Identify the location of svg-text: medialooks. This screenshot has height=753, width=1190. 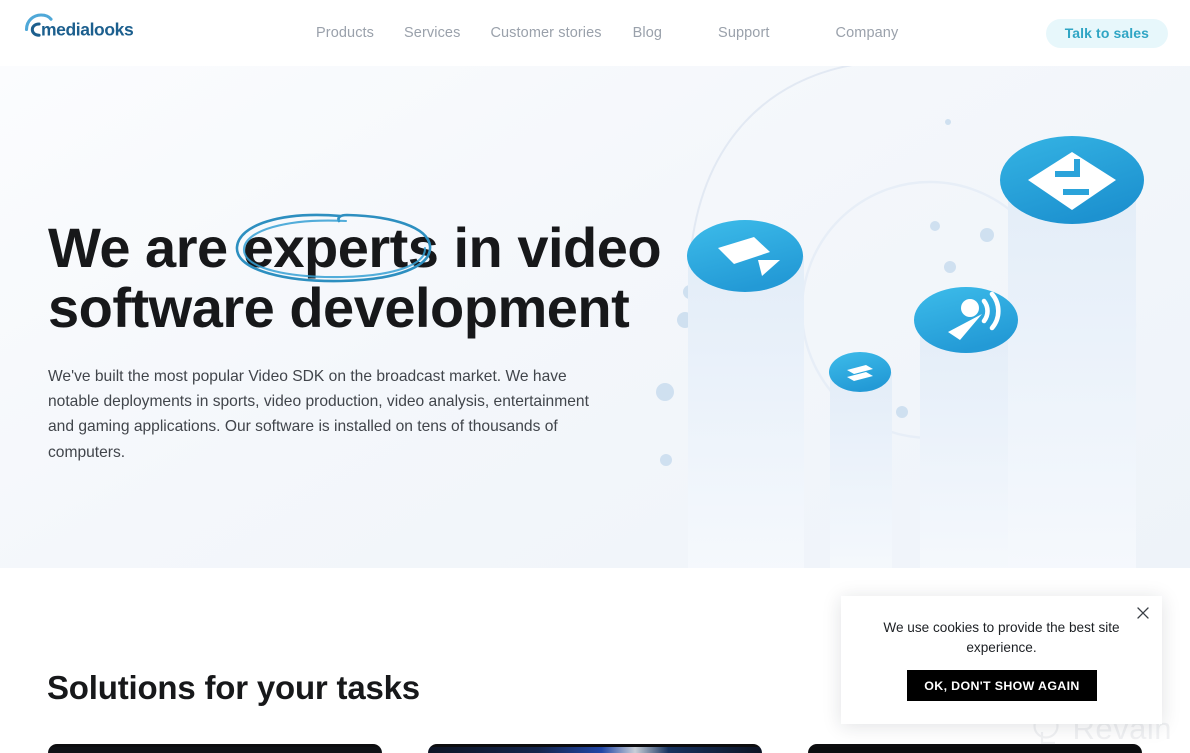
(87, 30).